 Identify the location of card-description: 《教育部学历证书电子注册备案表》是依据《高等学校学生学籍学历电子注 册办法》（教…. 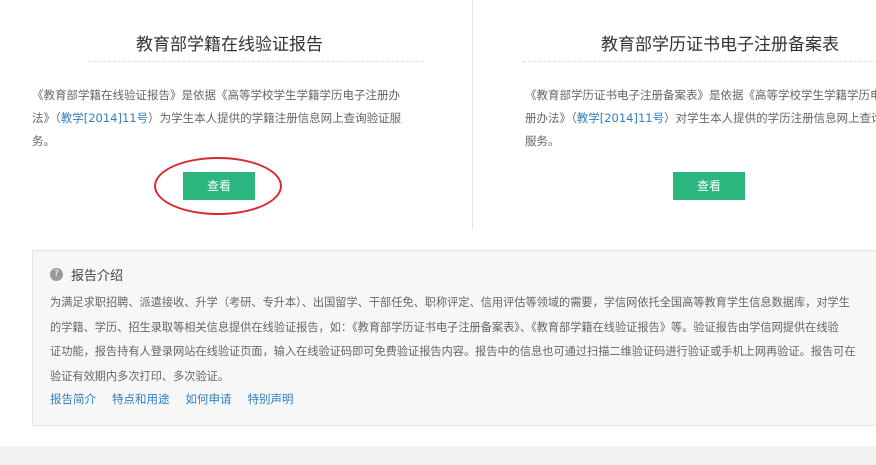
(700, 118).